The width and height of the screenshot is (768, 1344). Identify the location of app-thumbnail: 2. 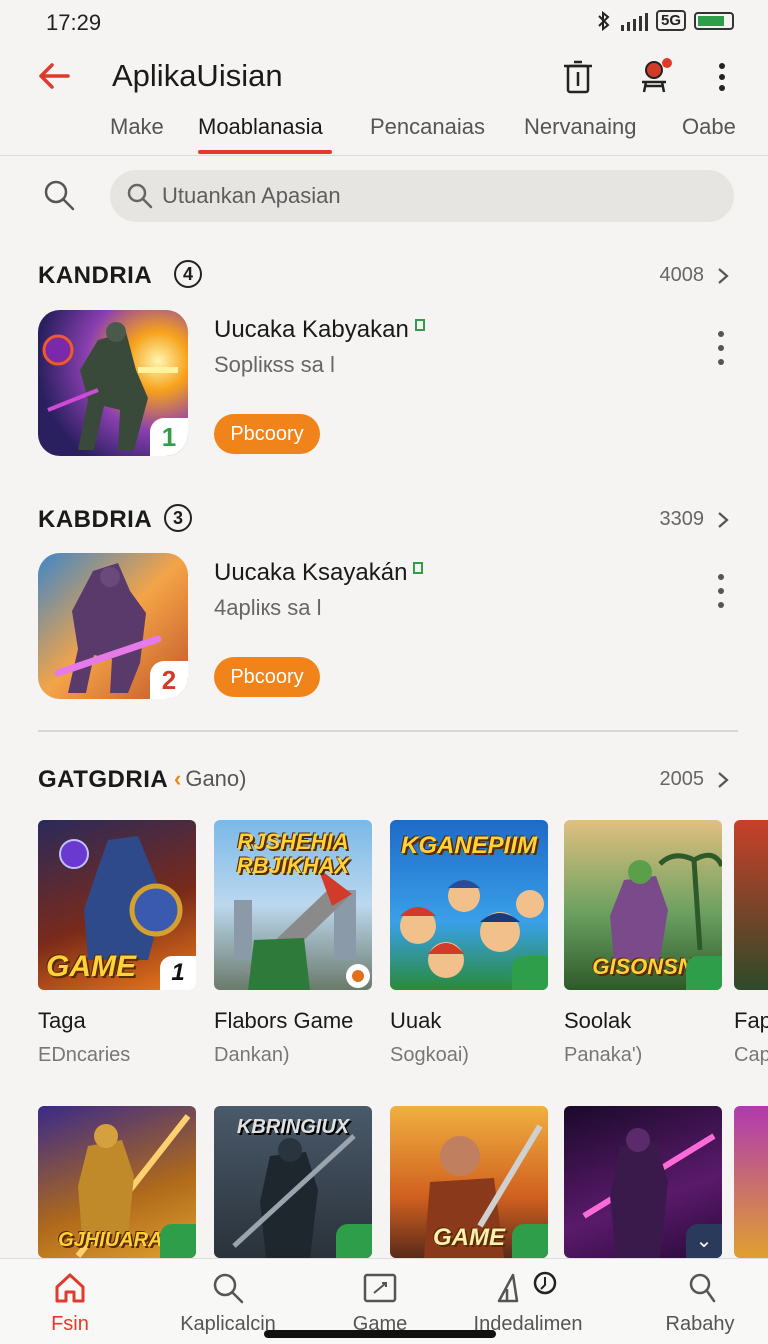
(113, 626).